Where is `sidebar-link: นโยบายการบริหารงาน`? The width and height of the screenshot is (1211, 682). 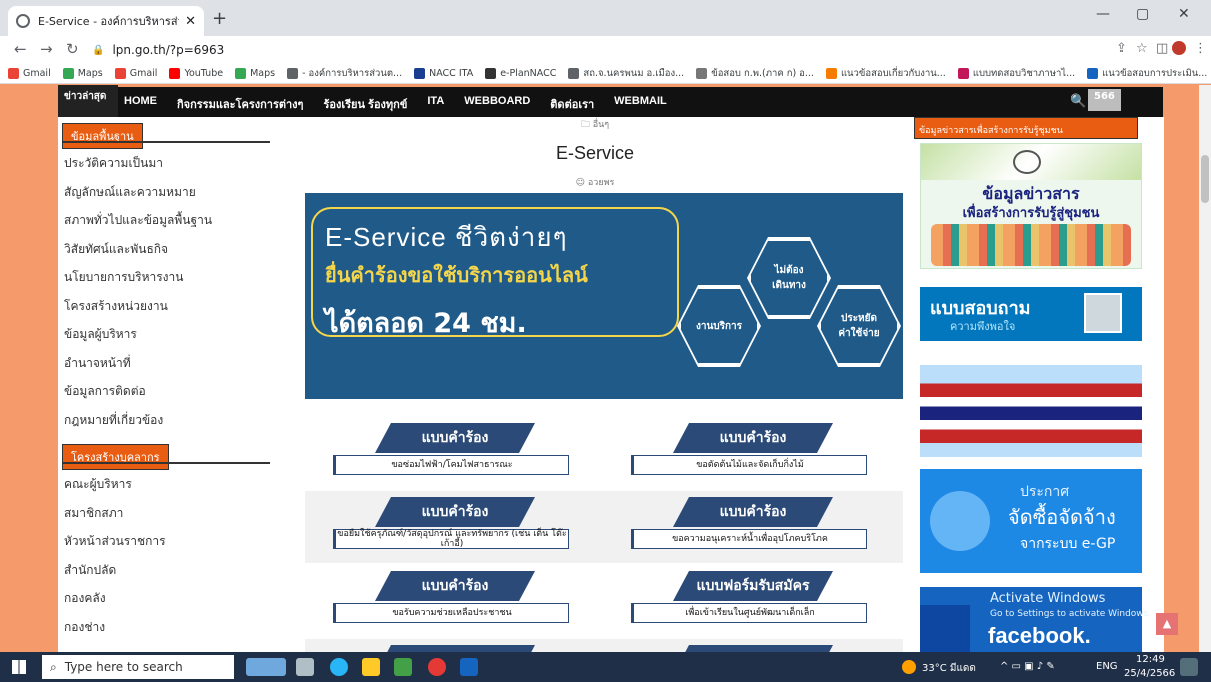
sidebar-link: นโยบายการบริหารงาน is located at coordinates (168, 281).